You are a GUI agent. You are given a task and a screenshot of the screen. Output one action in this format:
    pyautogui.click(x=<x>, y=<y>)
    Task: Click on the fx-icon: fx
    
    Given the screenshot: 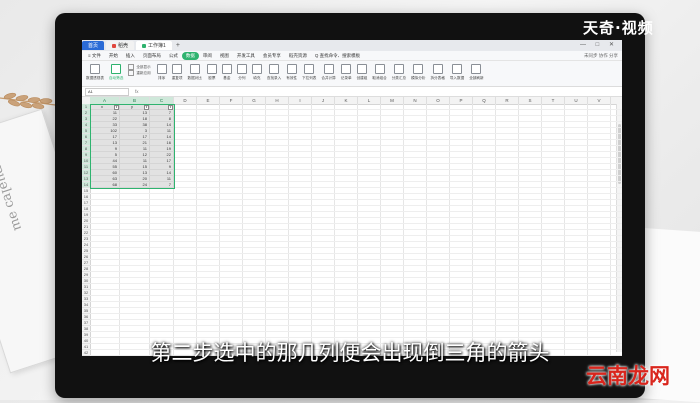 What is the action you would take?
    pyautogui.click(x=137, y=91)
    